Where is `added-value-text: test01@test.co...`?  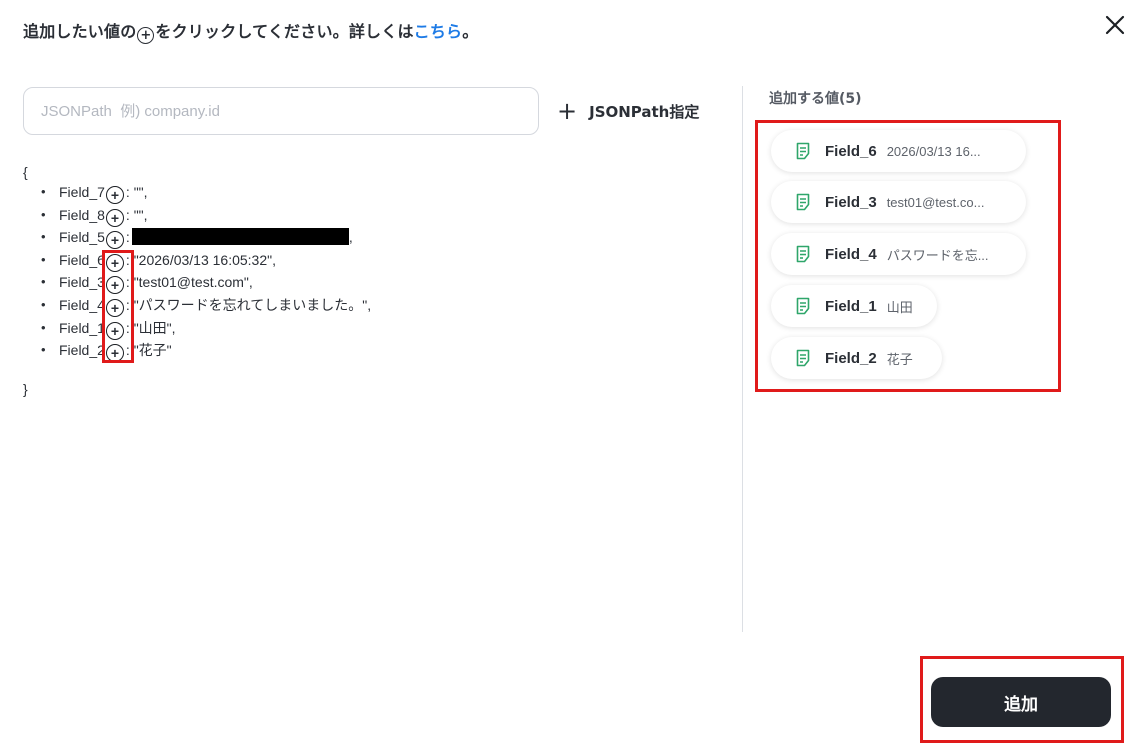
added-value-text: test01@test.co... is located at coordinates (935, 202).